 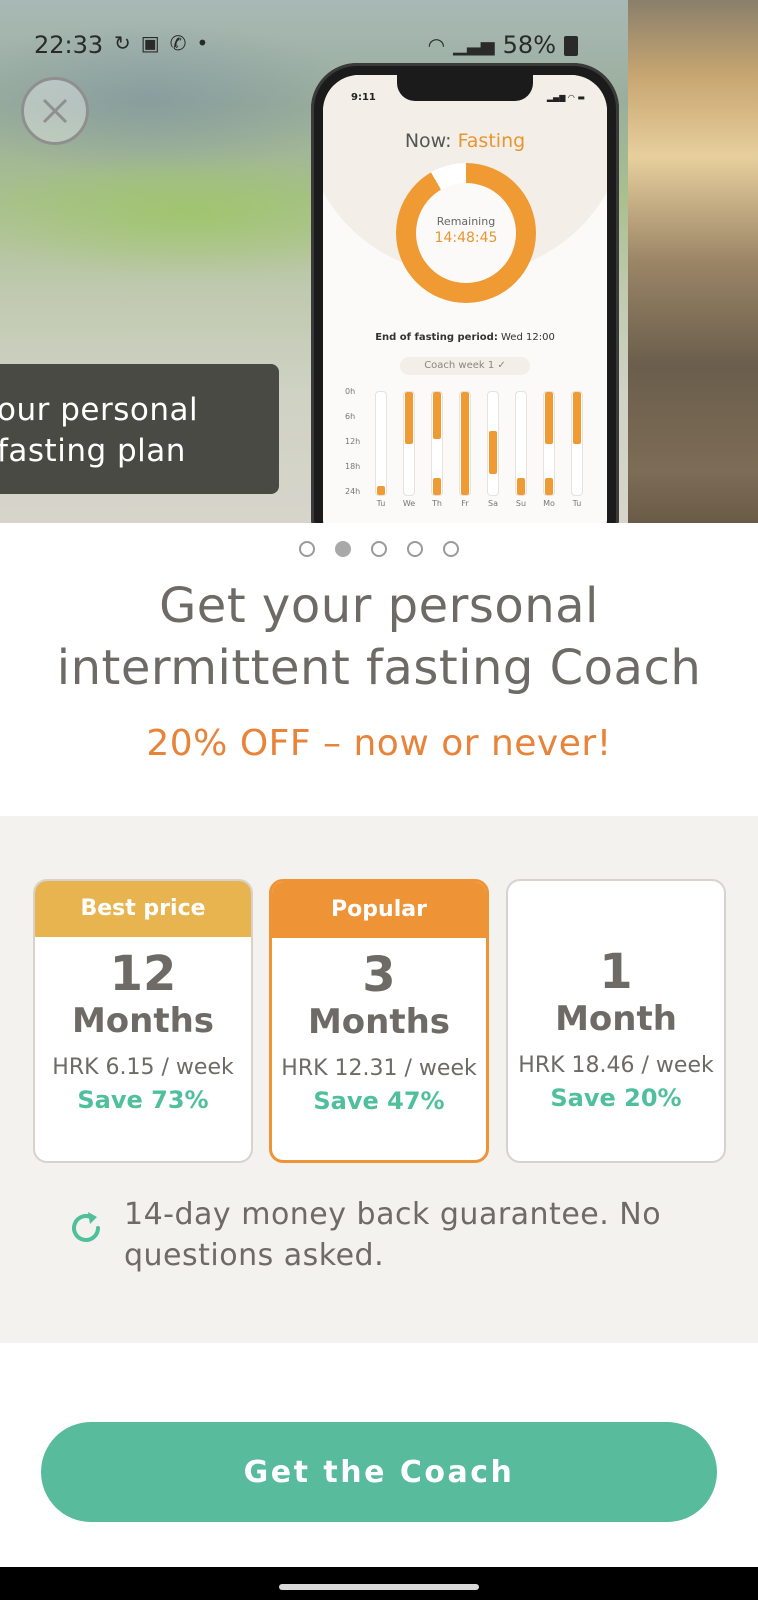 I want to click on remaining-time: 14:48:45, so click(x=466, y=238).